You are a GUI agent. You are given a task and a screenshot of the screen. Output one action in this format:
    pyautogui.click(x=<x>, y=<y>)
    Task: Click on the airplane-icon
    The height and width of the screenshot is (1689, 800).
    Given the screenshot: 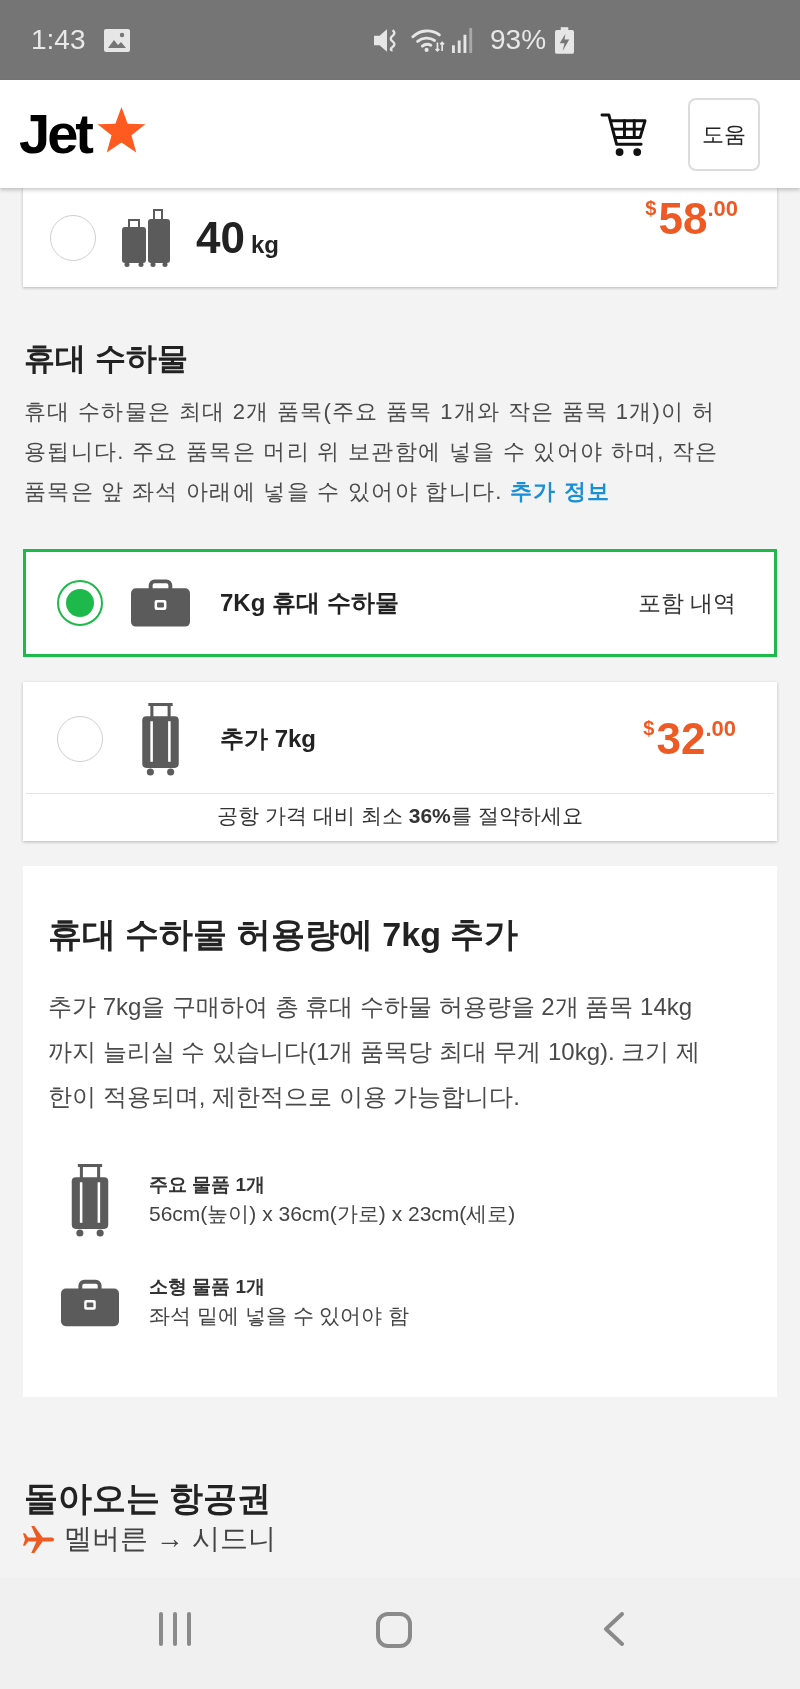 What is the action you would take?
    pyautogui.click(x=38, y=1539)
    